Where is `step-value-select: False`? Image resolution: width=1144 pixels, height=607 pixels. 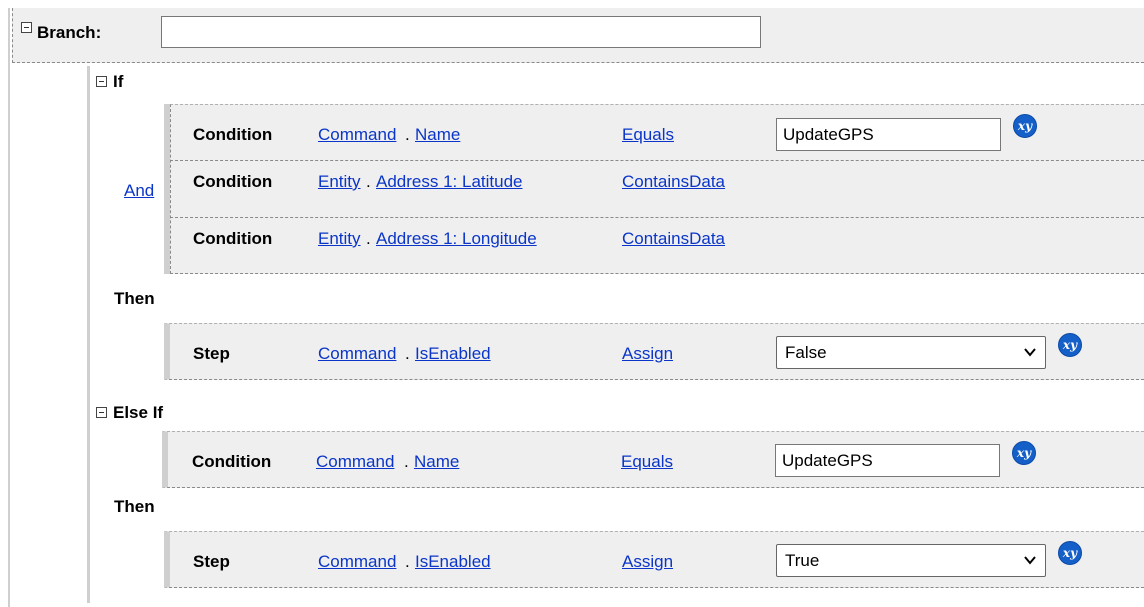
step-value-select: False is located at coordinates (911, 352).